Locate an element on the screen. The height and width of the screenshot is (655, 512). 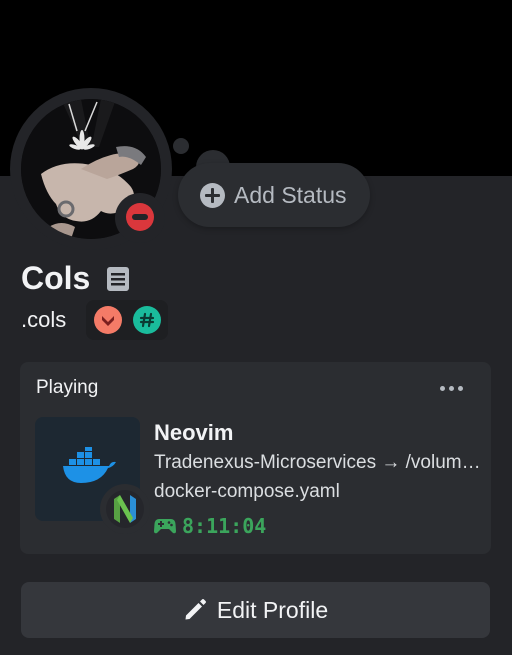
note-icon is located at coordinates (118, 279).